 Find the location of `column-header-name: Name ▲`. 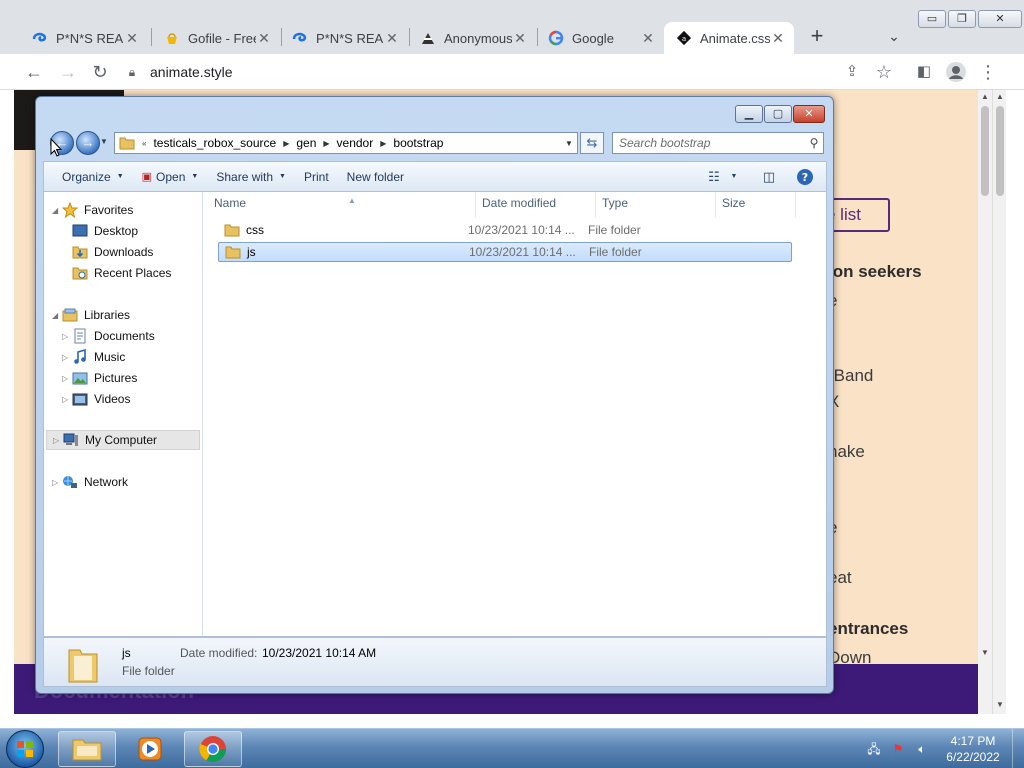

column-header-name: Name ▲ is located at coordinates (342, 205).